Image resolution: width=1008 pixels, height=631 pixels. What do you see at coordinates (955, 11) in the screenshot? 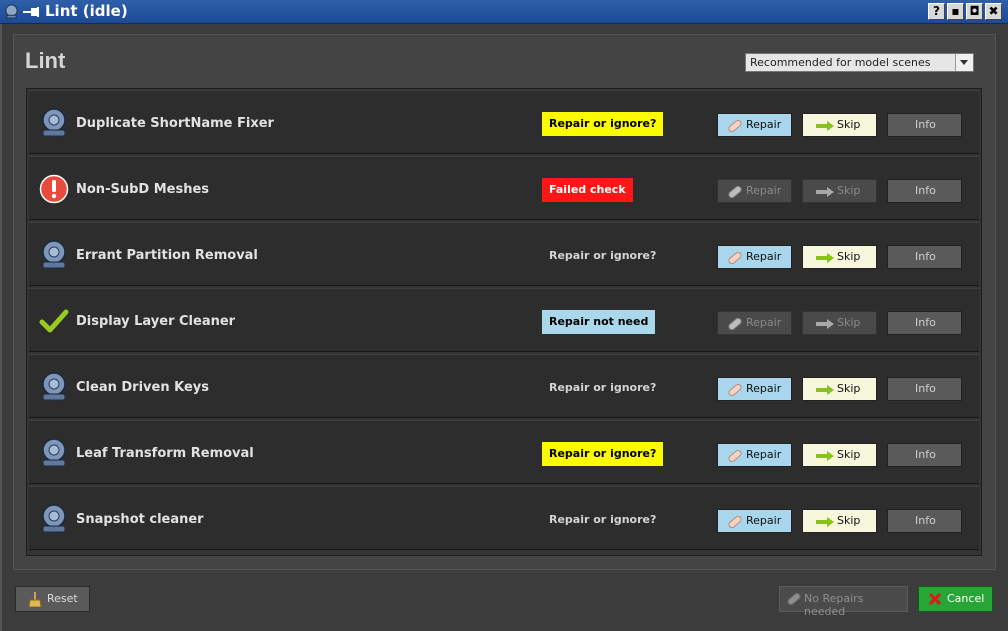
I see `minimize-button: ▪` at bounding box center [955, 11].